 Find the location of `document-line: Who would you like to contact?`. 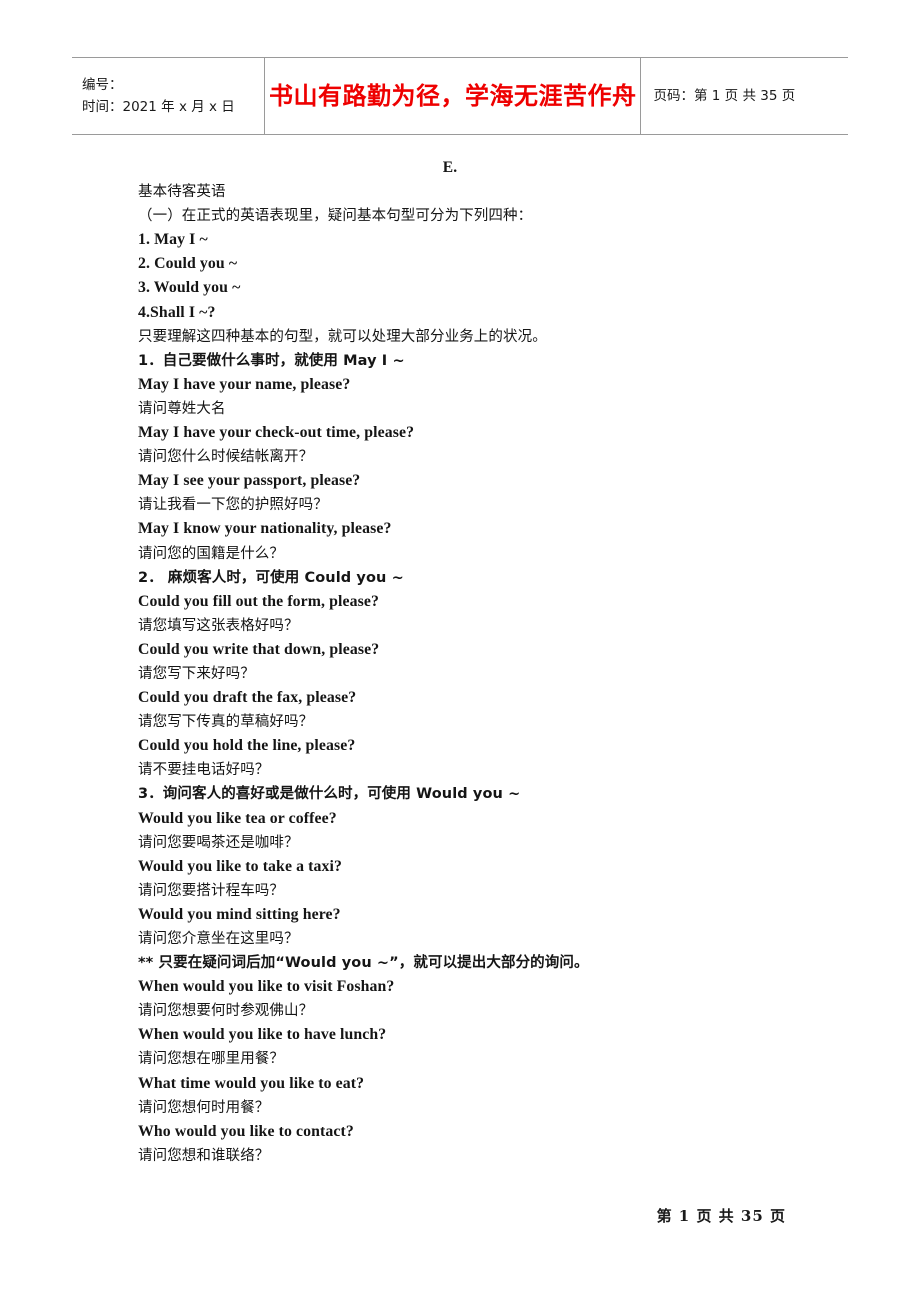

document-line: Who would you like to contact? is located at coordinates (246, 1131).